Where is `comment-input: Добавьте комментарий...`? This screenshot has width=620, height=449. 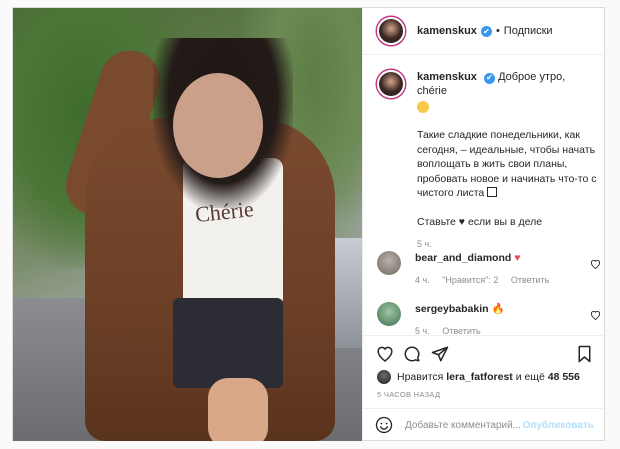
comment-input: Добавьте комментарий... is located at coordinates (464, 425).